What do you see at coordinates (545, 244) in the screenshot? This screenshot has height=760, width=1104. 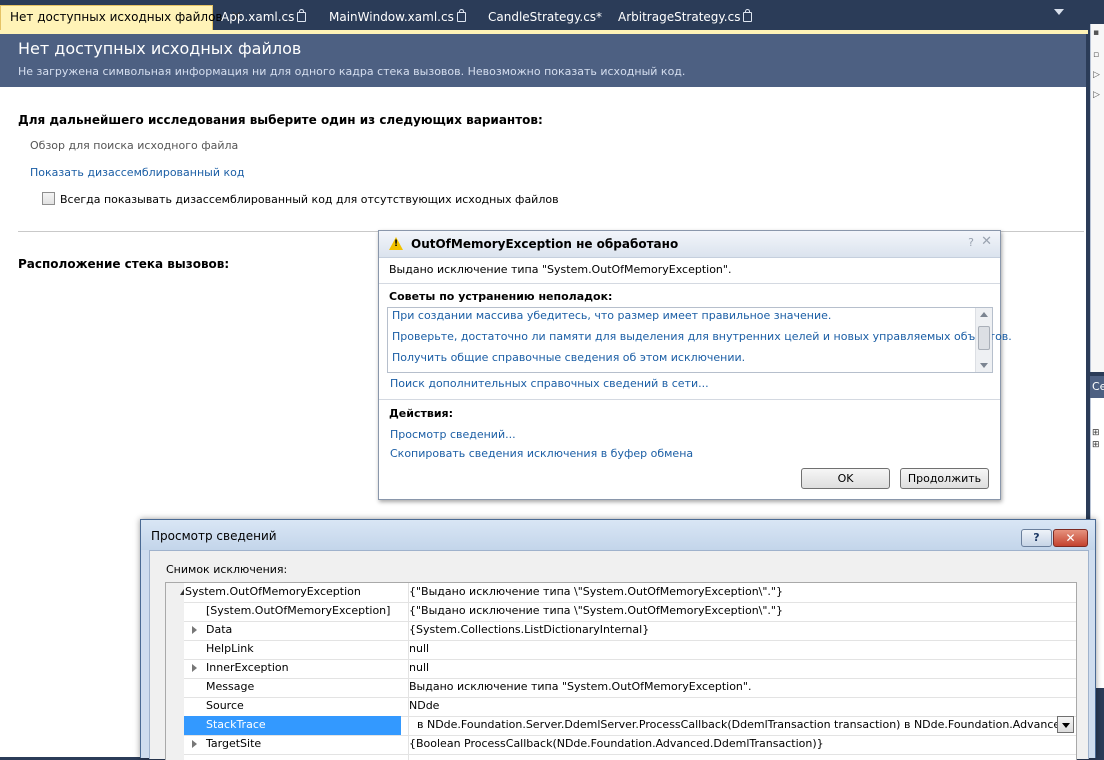 I see `exception-title: OutOfMemoryException не обработано` at bounding box center [545, 244].